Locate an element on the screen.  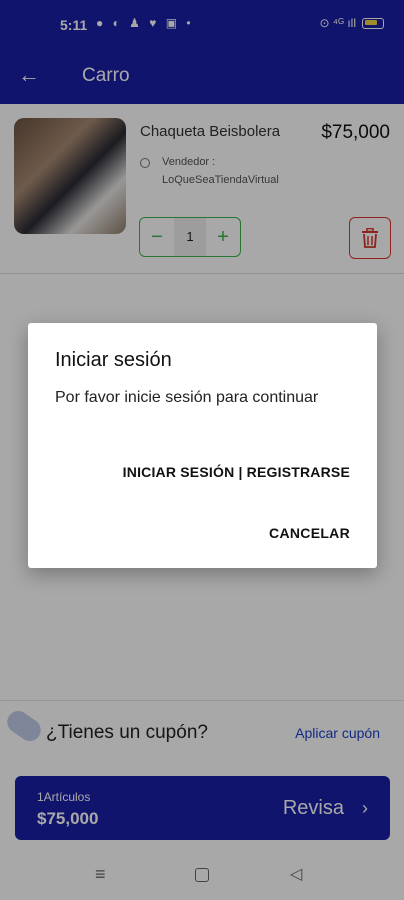
cancel-button: CANCELAR is located at coordinates (309, 533).